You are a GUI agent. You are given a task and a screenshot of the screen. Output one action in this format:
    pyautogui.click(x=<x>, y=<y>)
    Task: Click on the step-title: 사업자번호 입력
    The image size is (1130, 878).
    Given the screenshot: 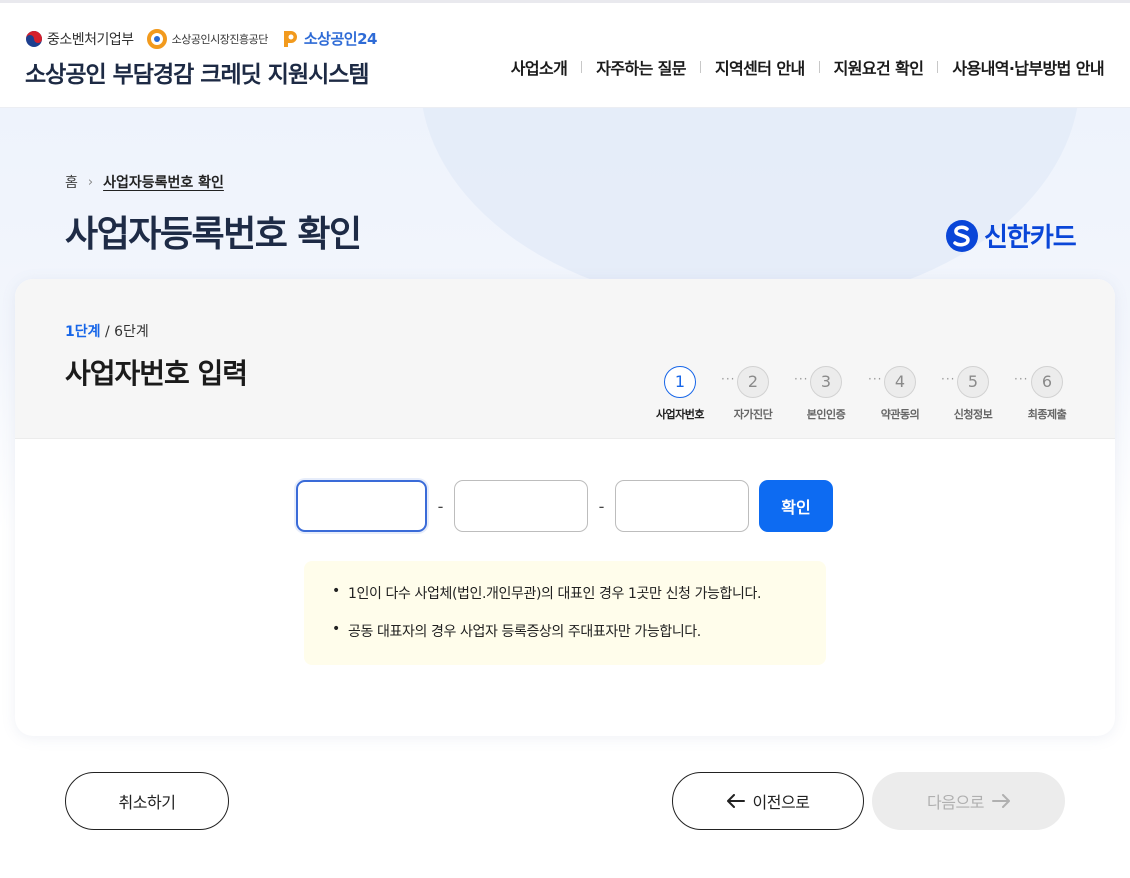 What is the action you would take?
    pyautogui.click(x=156, y=373)
    